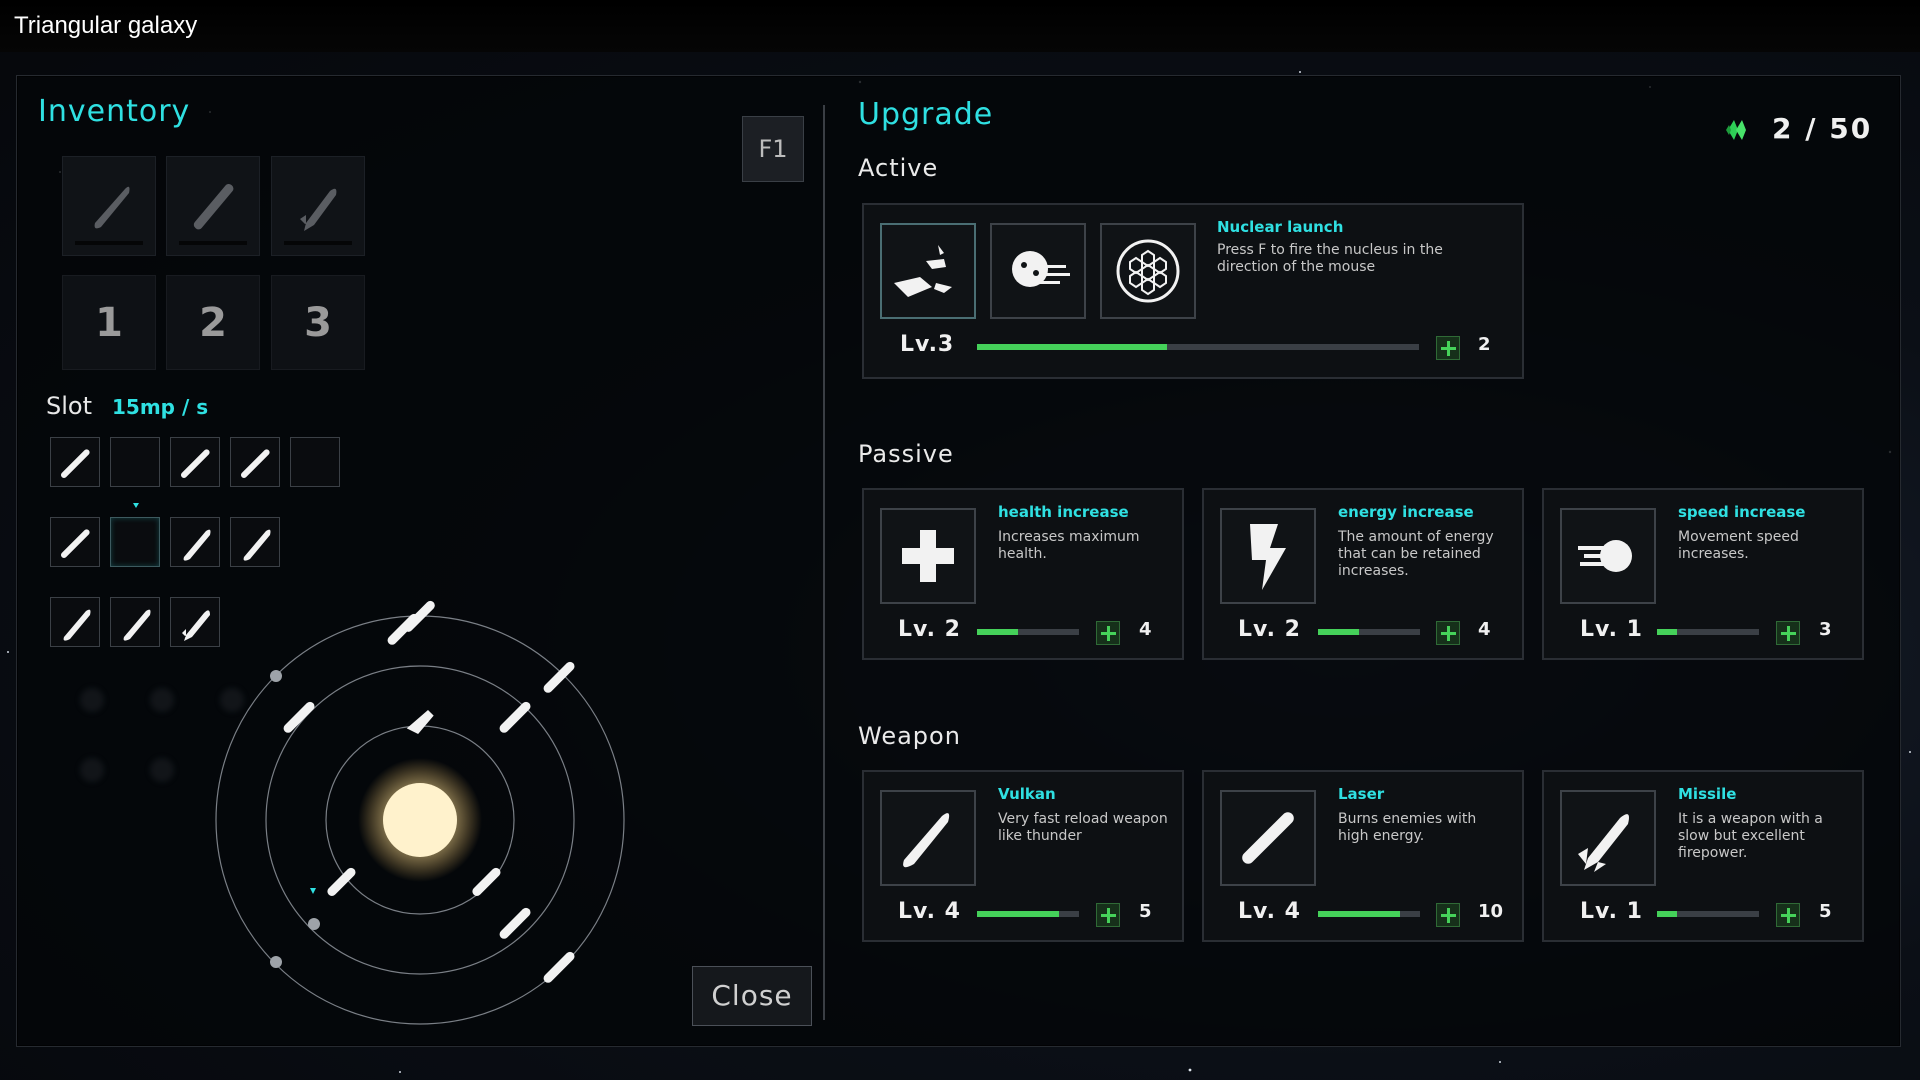  Describe the element at coordinates (106, 25) in the screenshot. I see `window-title: Triangular galaxy` at that location.